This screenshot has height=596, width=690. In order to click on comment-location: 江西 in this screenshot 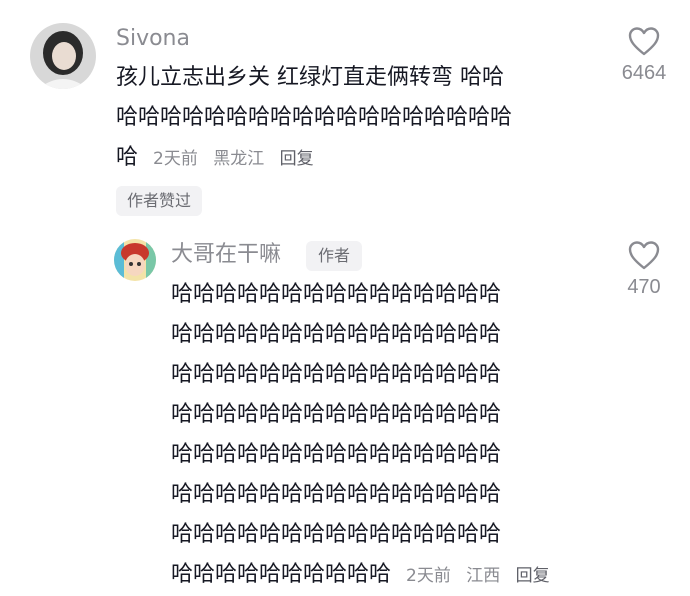, I will do `click(483, 576)`.